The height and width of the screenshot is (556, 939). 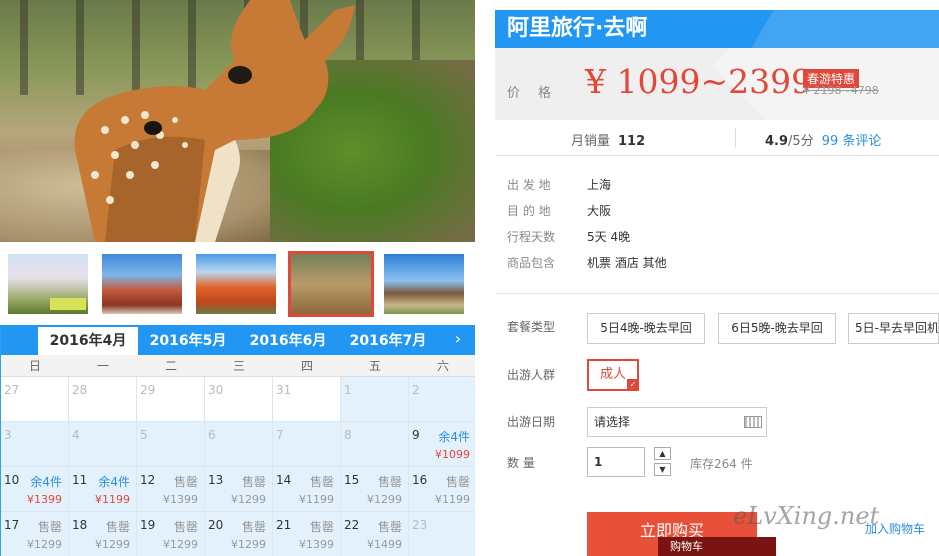 I want to click on thumbnail-deer, so click(x=331, y=284).